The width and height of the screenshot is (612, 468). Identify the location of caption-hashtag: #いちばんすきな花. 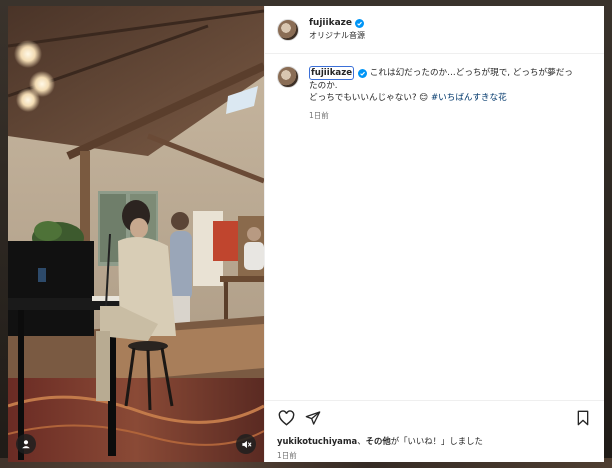
(469, 98).